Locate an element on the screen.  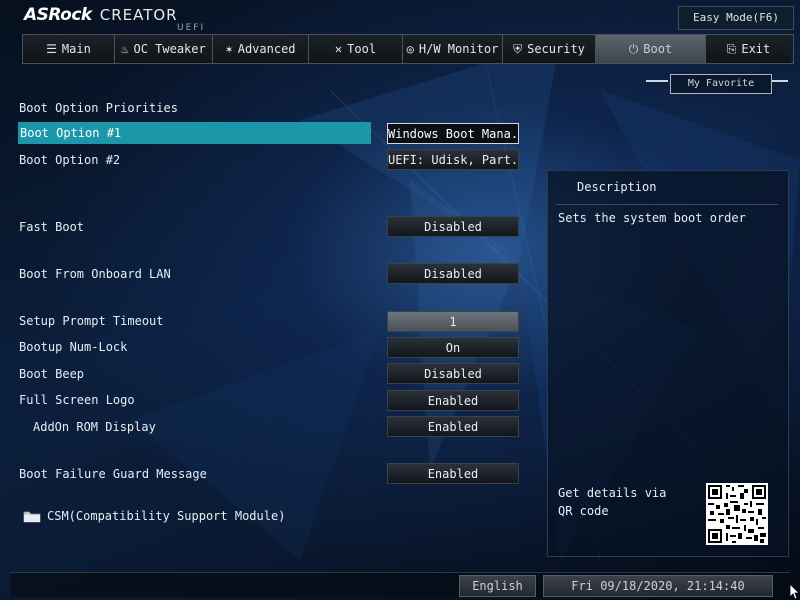
tab-advanced: ✶ Advanced is located at coordinates (261, 49).